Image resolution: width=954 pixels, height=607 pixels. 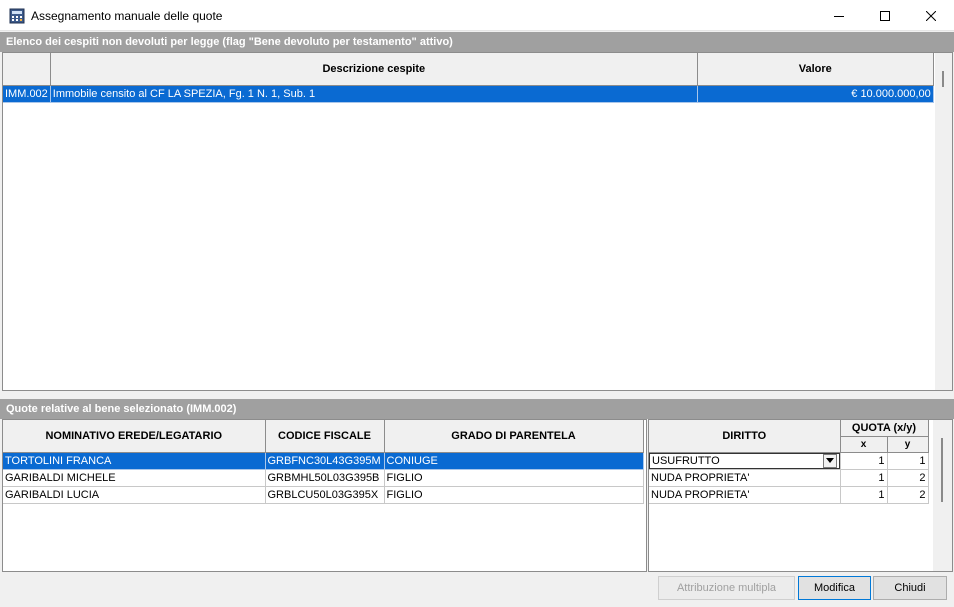 What do you see at coordinates (829, 460) in the screenshot?
I see `chevron-down-icon` at bounding box center [829, 460].